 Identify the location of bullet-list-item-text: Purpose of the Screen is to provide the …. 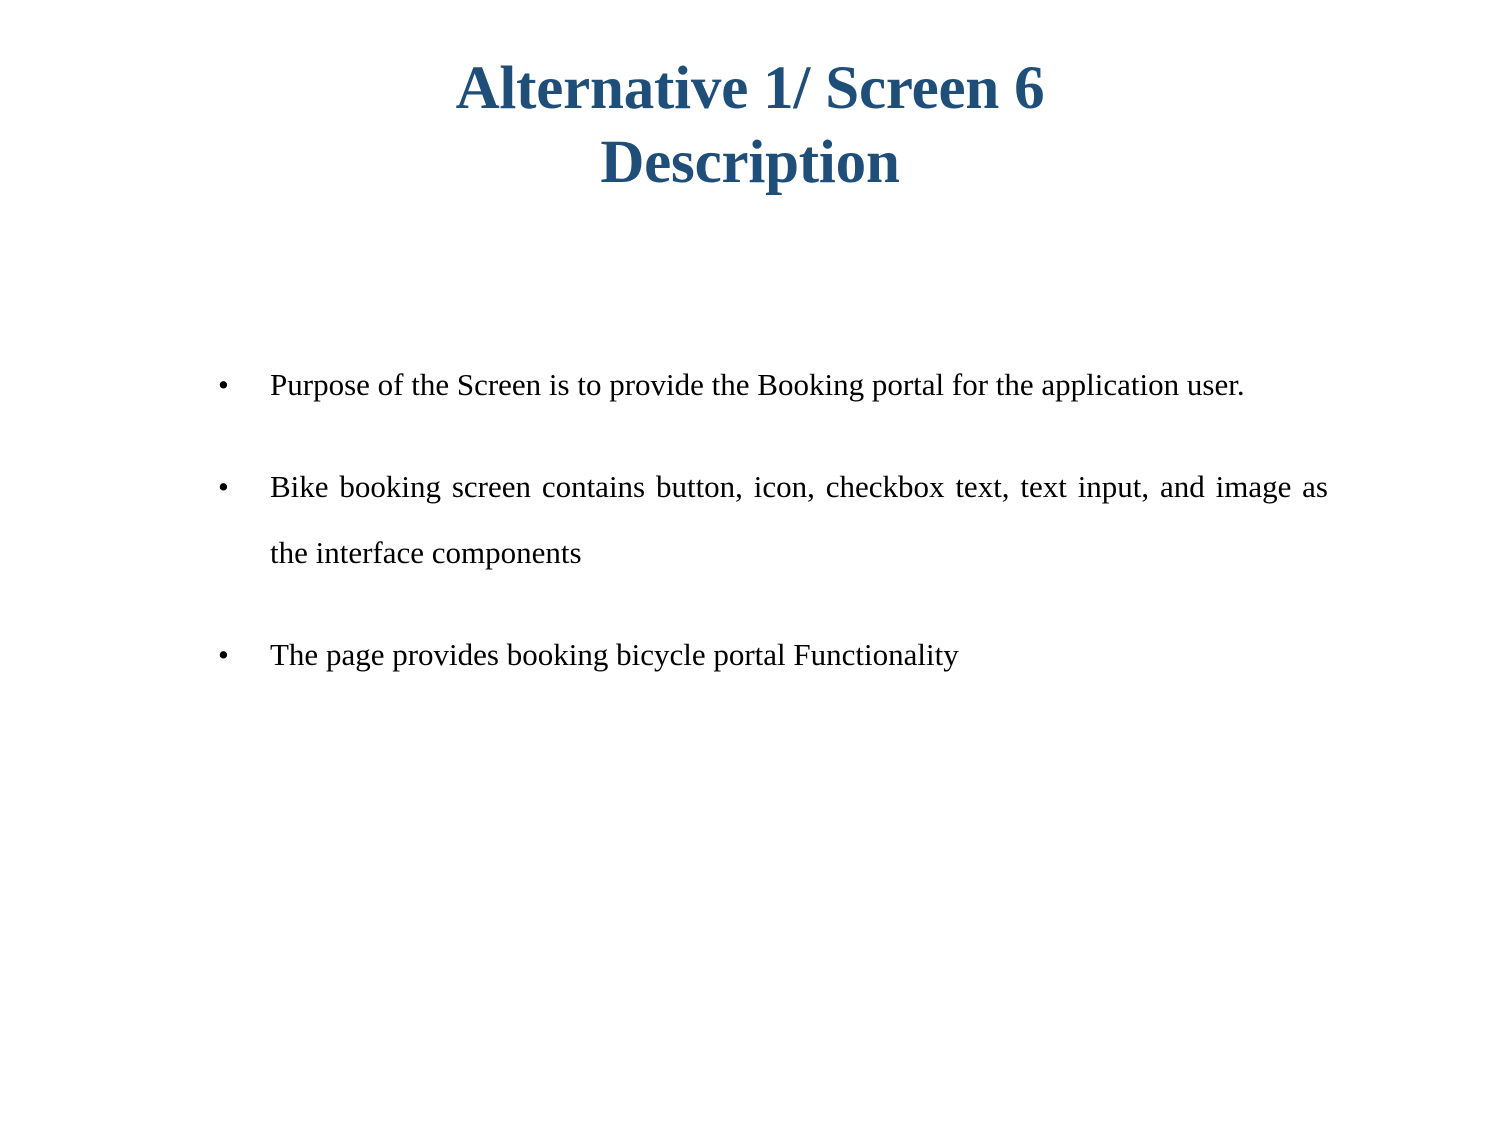
(757, 384).